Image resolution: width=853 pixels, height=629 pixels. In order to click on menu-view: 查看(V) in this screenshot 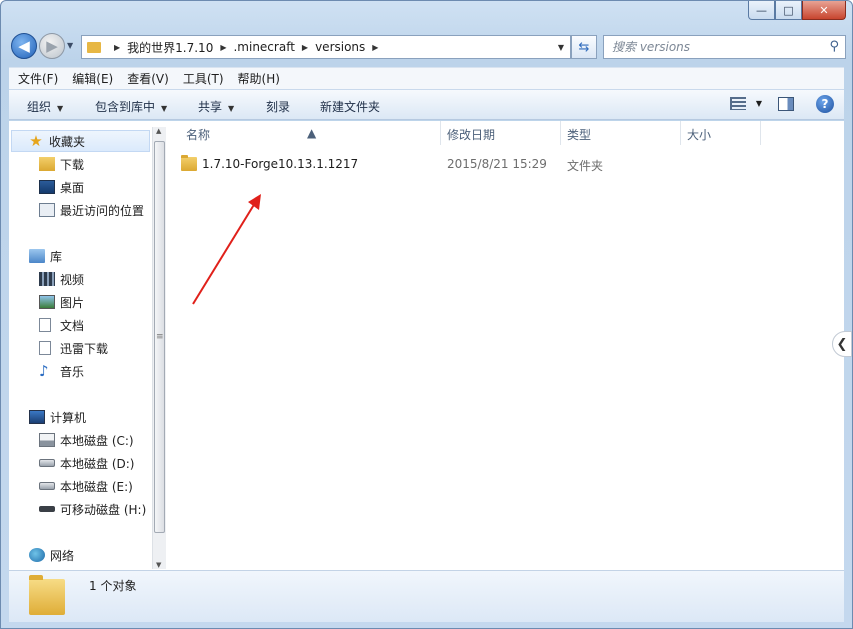, I will do `click(146, 78)`.